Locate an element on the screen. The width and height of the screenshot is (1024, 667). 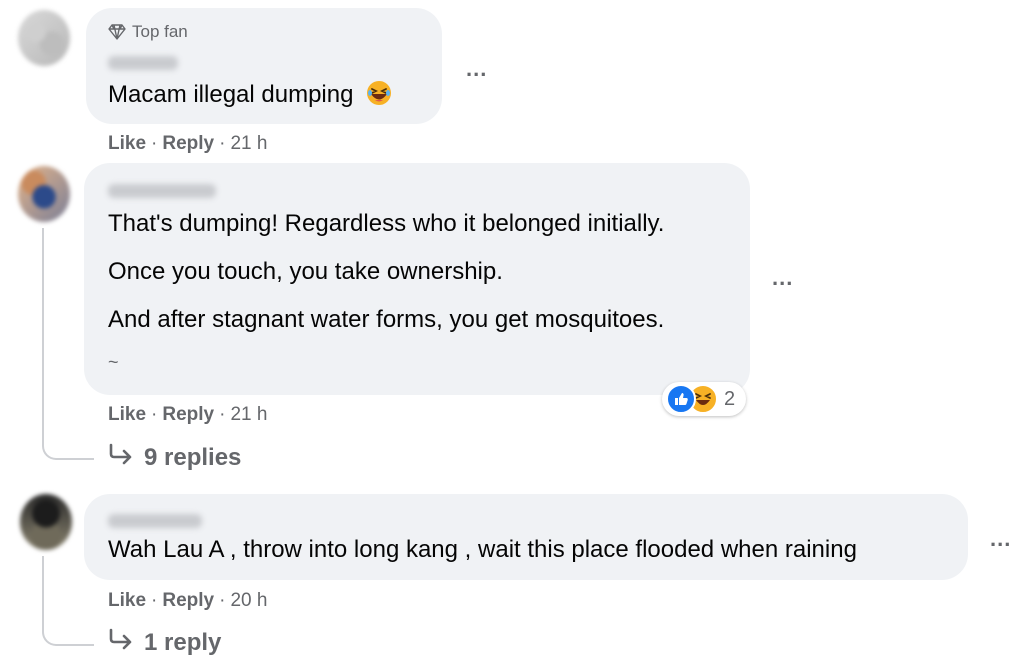
comment-actions: Like · Reply · 20 h is located at coordinates (187, 601).